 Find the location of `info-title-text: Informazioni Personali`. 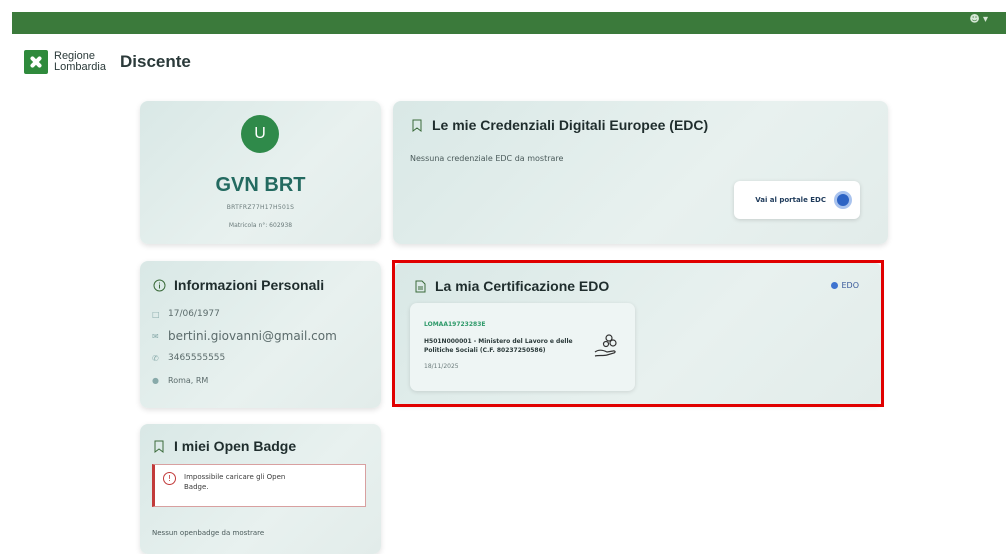

info-title-text: Informazioni Personali is located at coordinates (249, 285).